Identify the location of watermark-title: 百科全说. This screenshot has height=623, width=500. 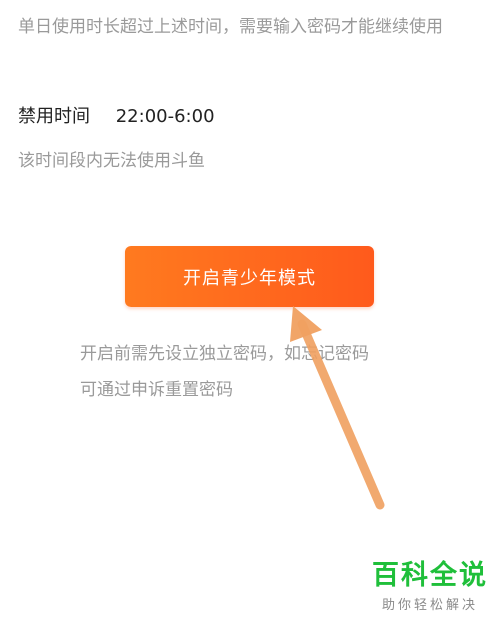
(430, 575).